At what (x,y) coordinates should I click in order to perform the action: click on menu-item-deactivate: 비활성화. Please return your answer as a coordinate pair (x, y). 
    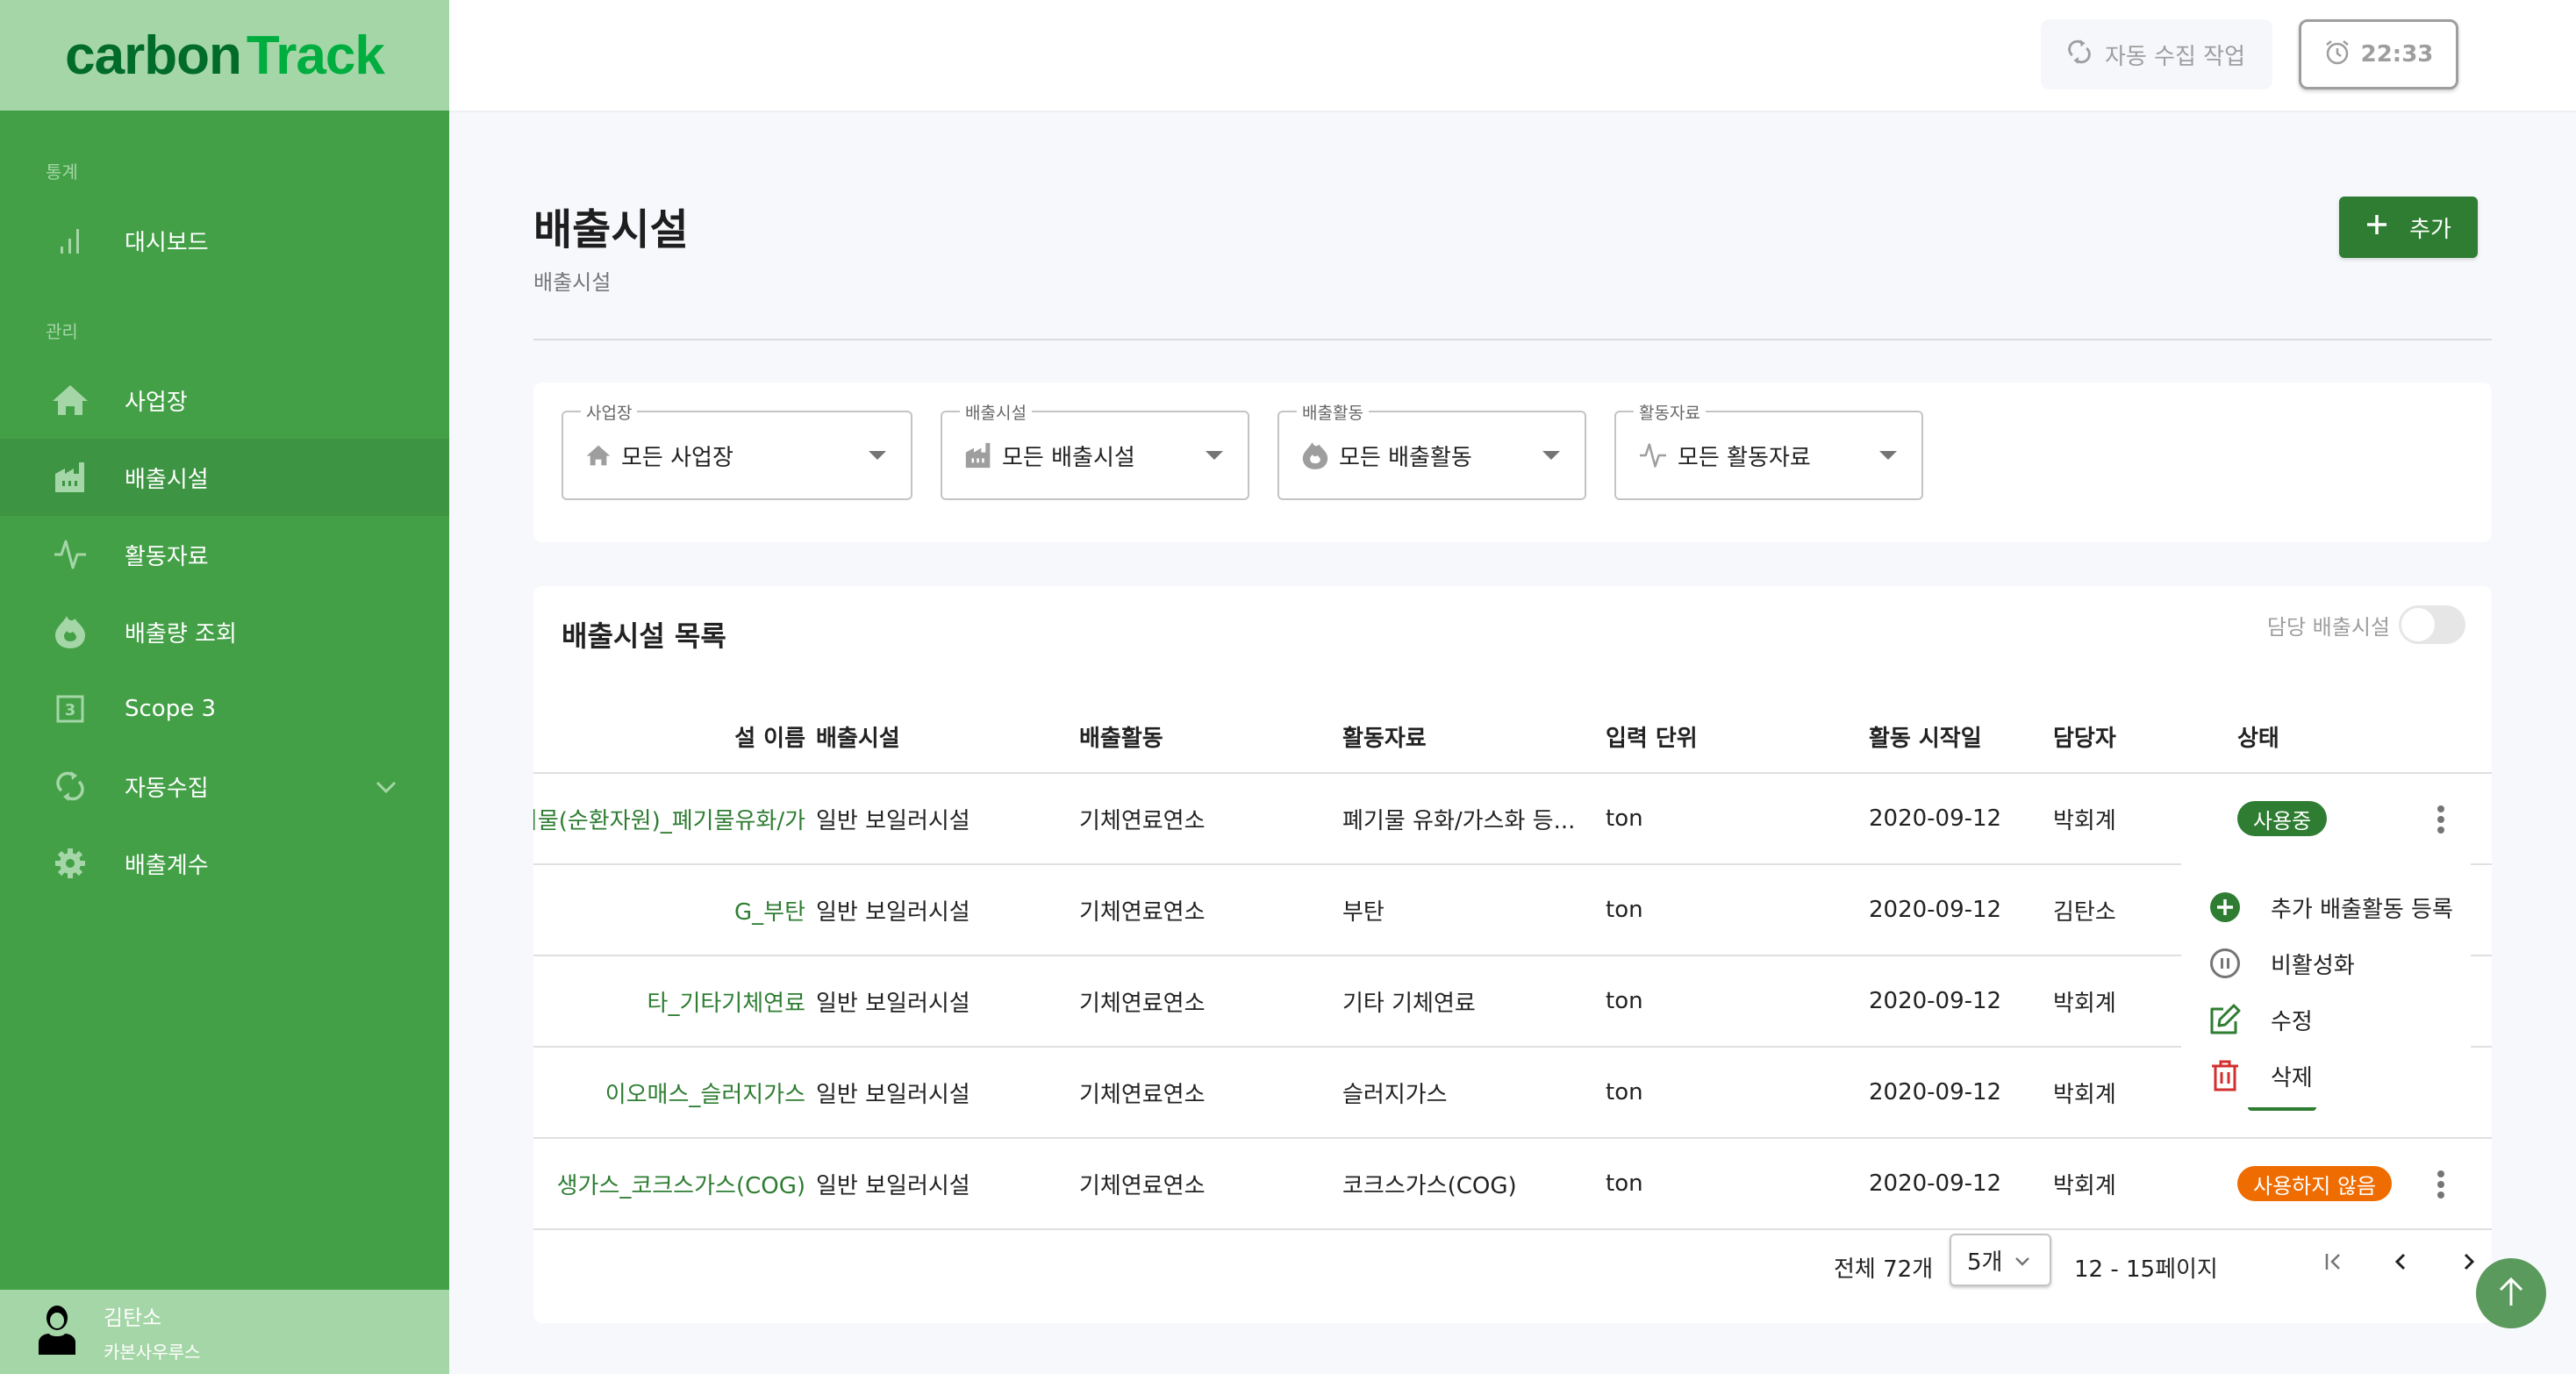
    Looking at the image, I should click on (2326, 963).